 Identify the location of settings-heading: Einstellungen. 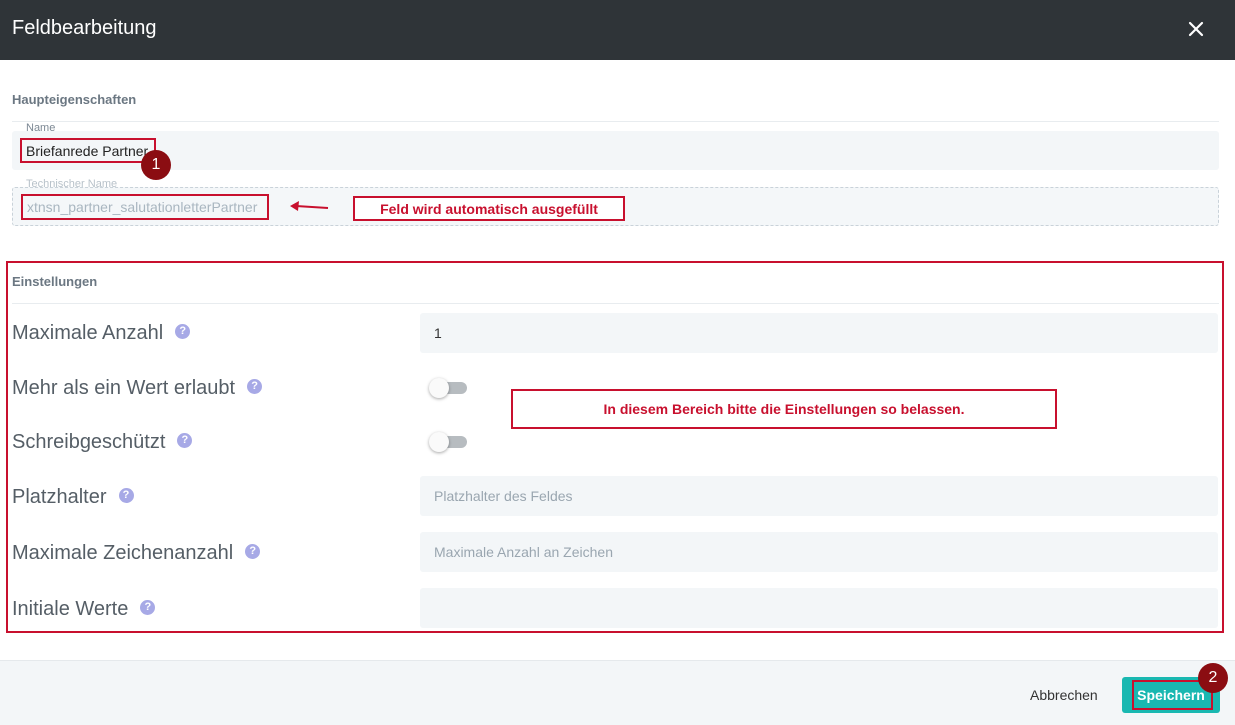
(55, 281).